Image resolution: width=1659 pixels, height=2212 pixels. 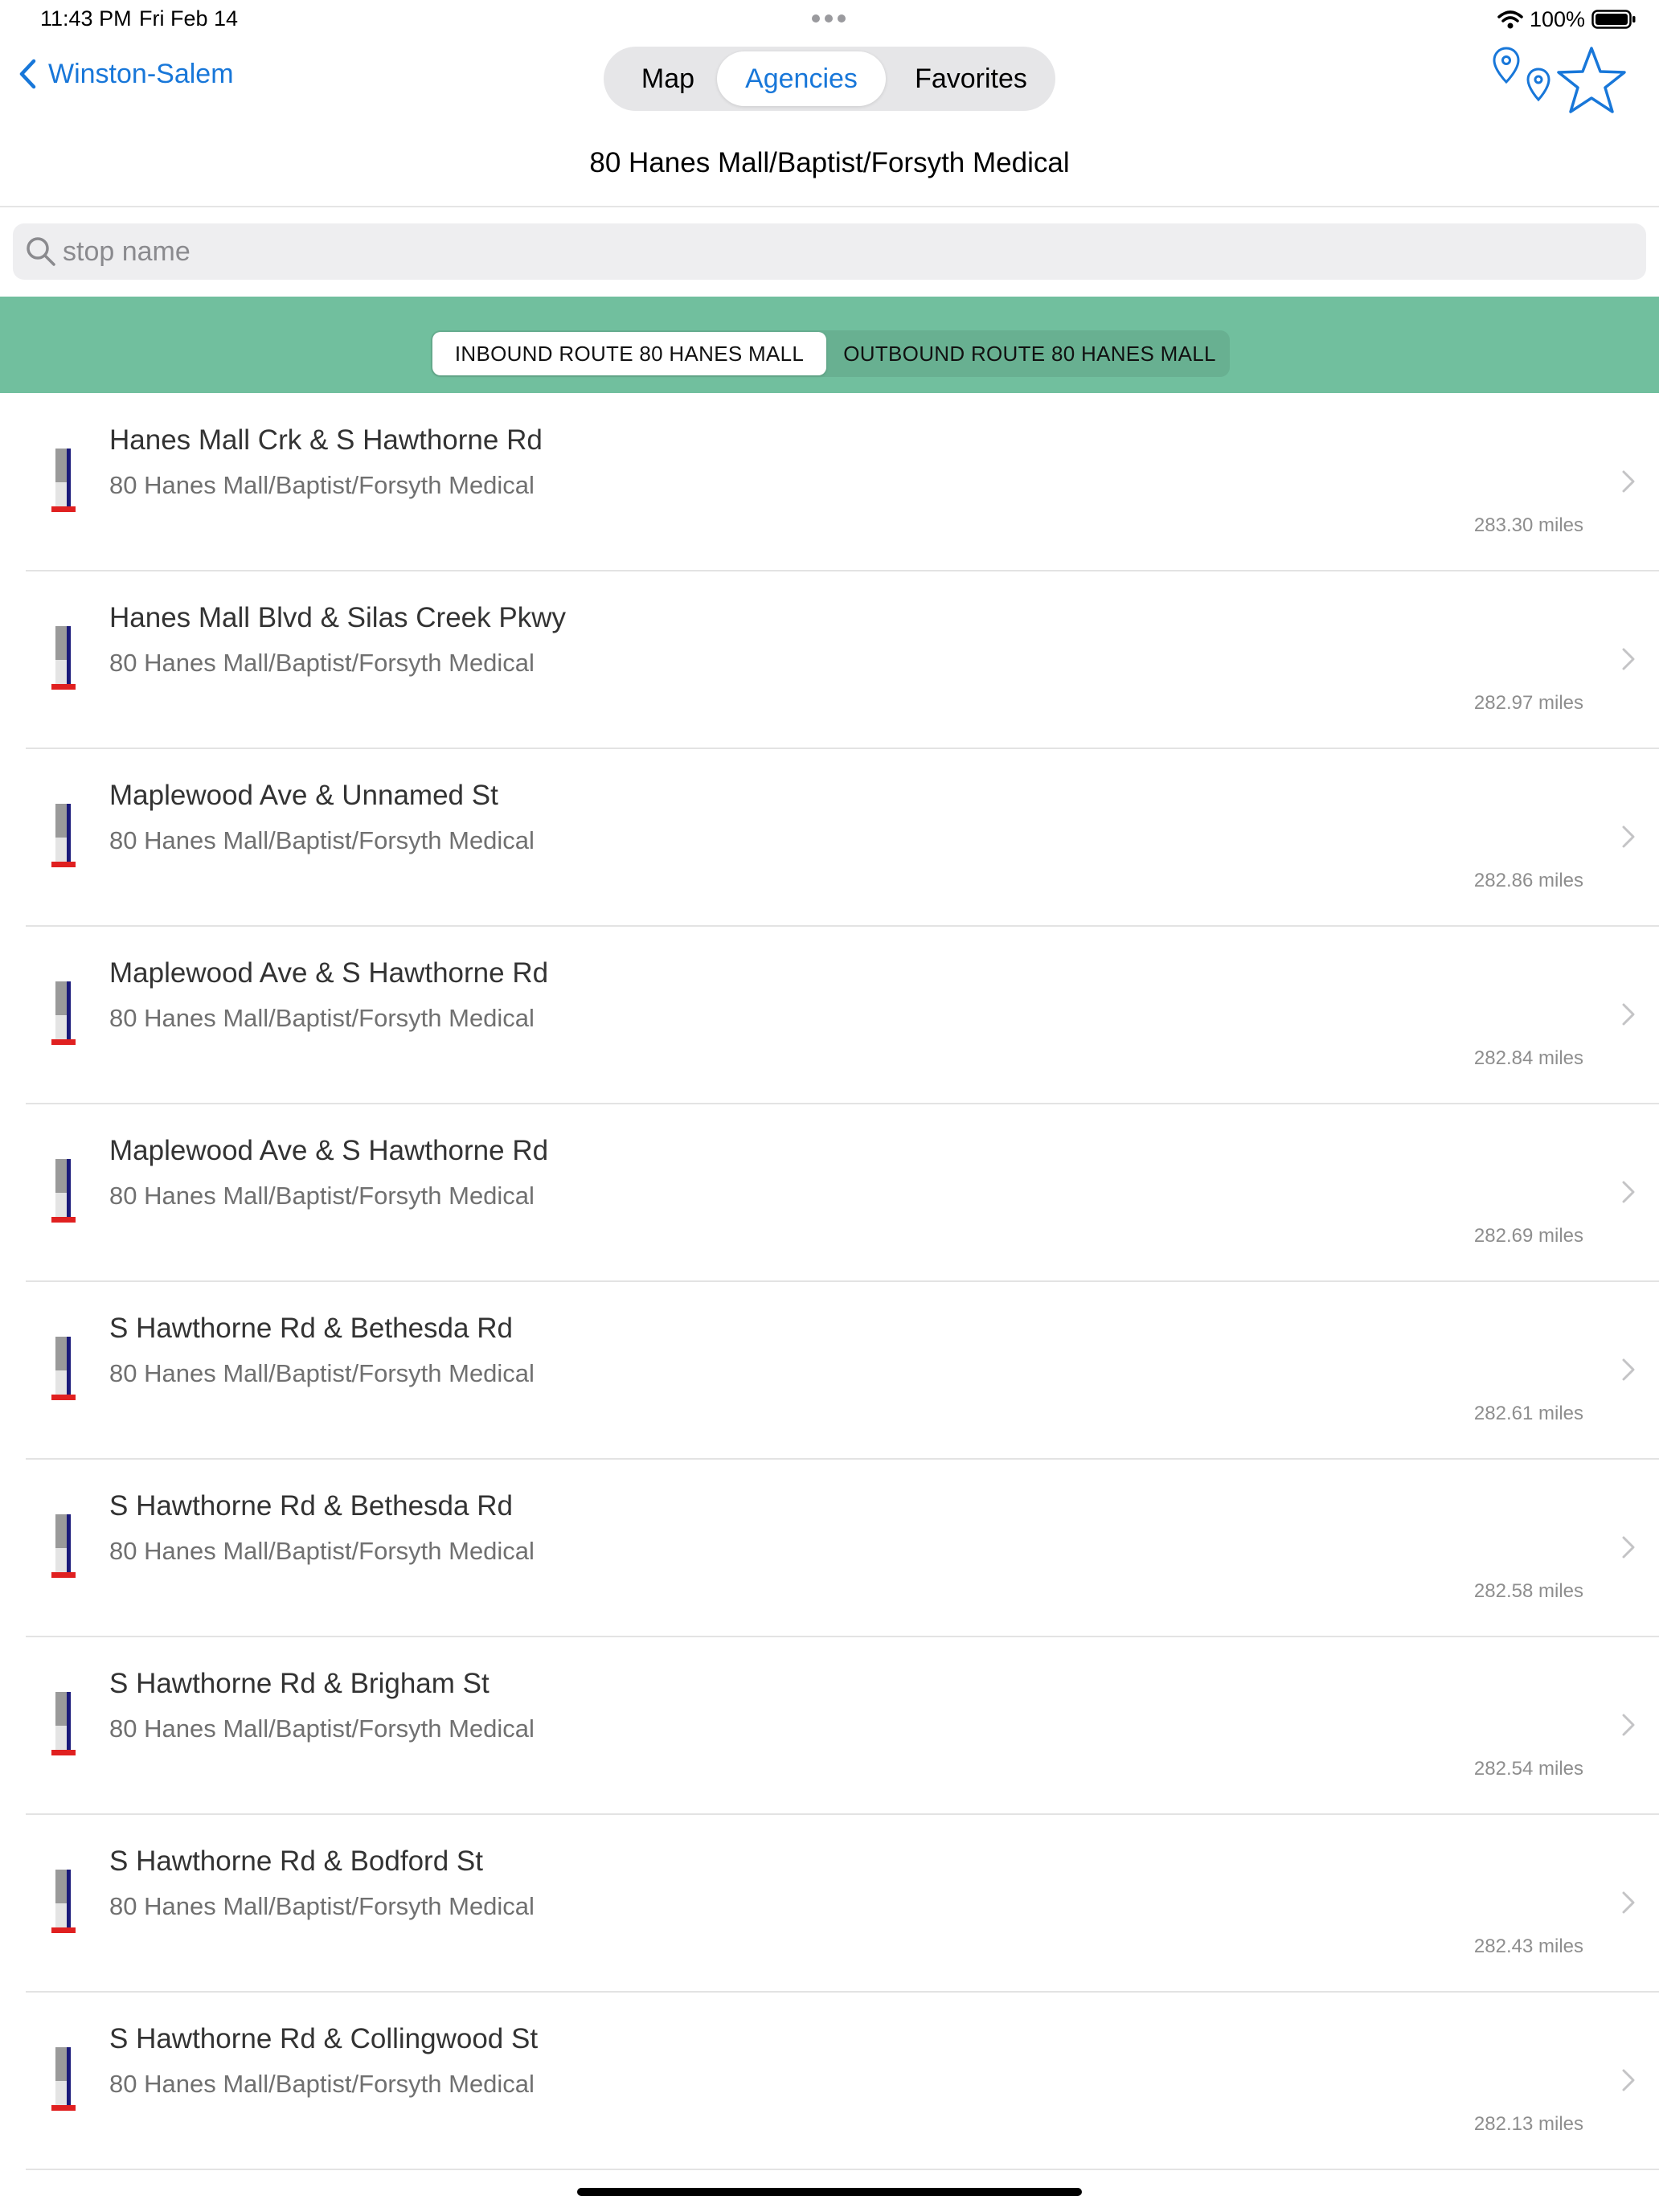 What do you see at coordinates (1528, 525) in the screenshot?
I see `stop-distance: 283.30 miles` at bounding box center [1528, 525].